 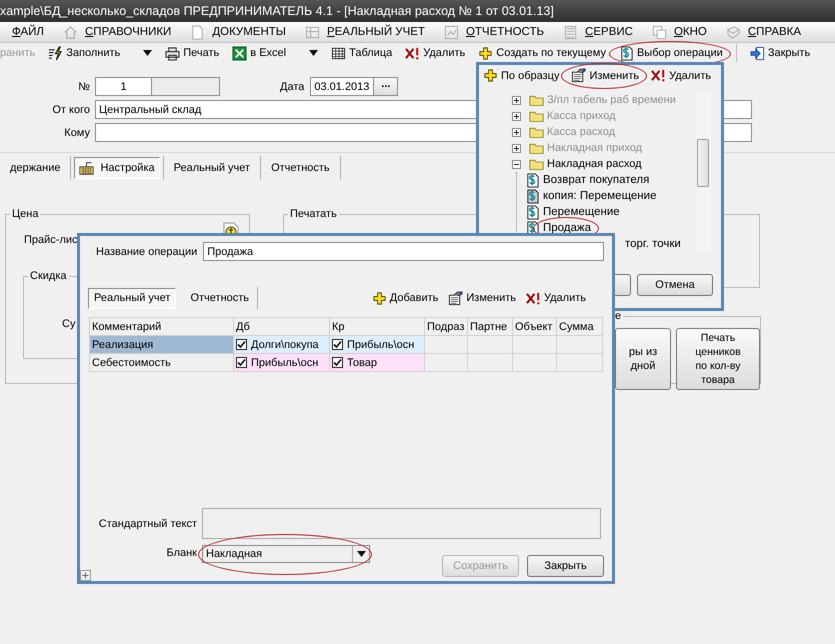 I want to click on column-header: Подраз, so click(x=446, y=327).